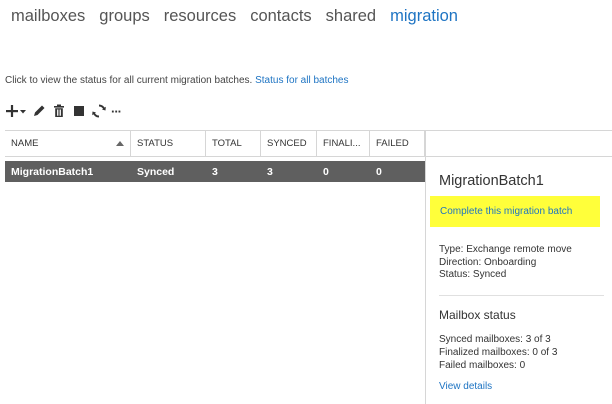  I want to click on synced-mailboxes: Synced mailboxes: 3 of 3, so click(495, 339).